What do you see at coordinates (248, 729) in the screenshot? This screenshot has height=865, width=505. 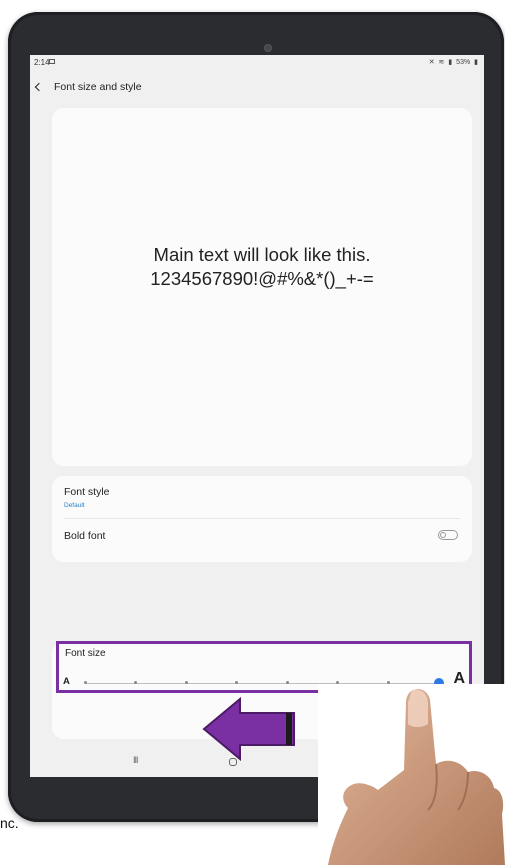 I see `left-arrow-annotation` at bounding box center [248, 729].